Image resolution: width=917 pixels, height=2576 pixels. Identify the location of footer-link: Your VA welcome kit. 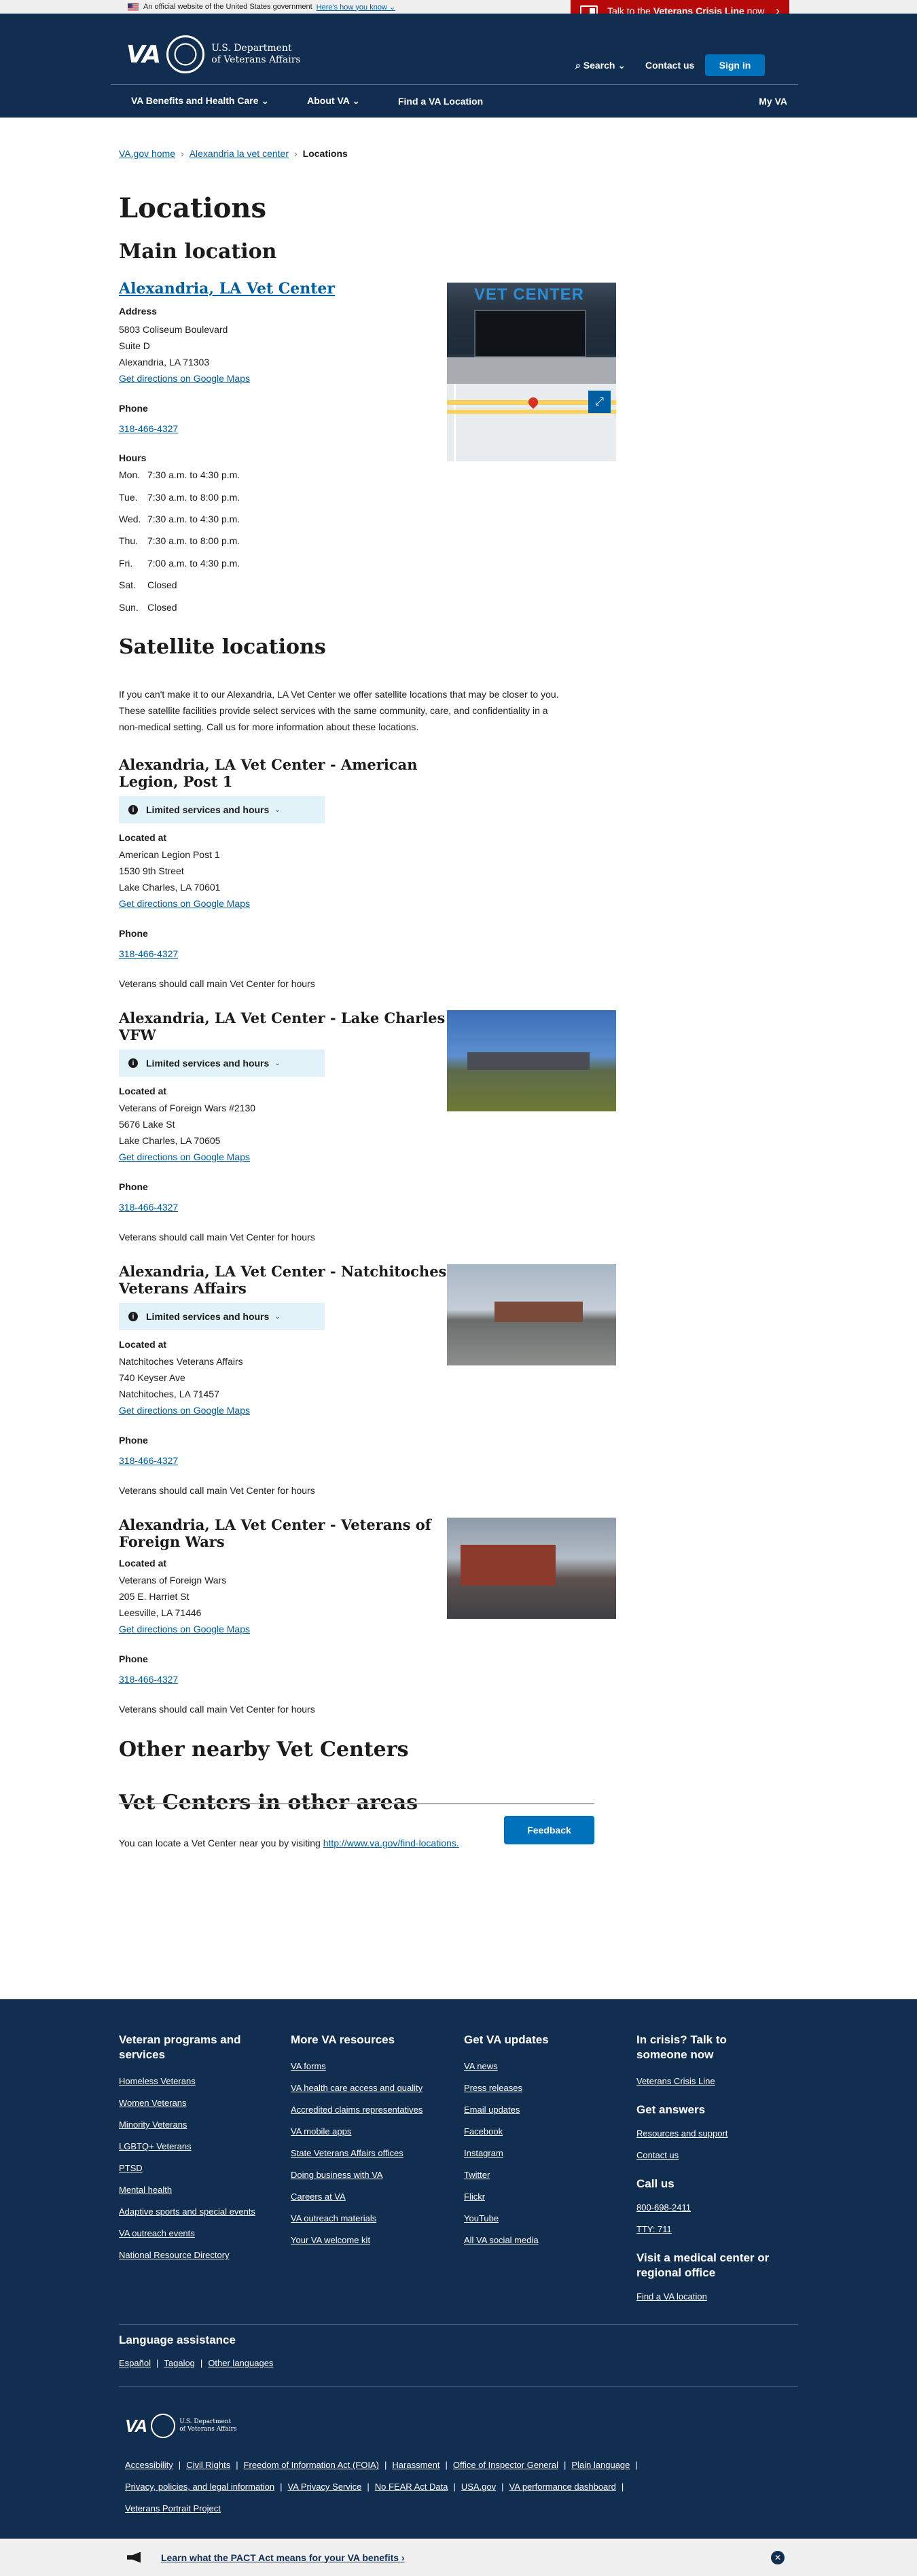
(369, 2240).